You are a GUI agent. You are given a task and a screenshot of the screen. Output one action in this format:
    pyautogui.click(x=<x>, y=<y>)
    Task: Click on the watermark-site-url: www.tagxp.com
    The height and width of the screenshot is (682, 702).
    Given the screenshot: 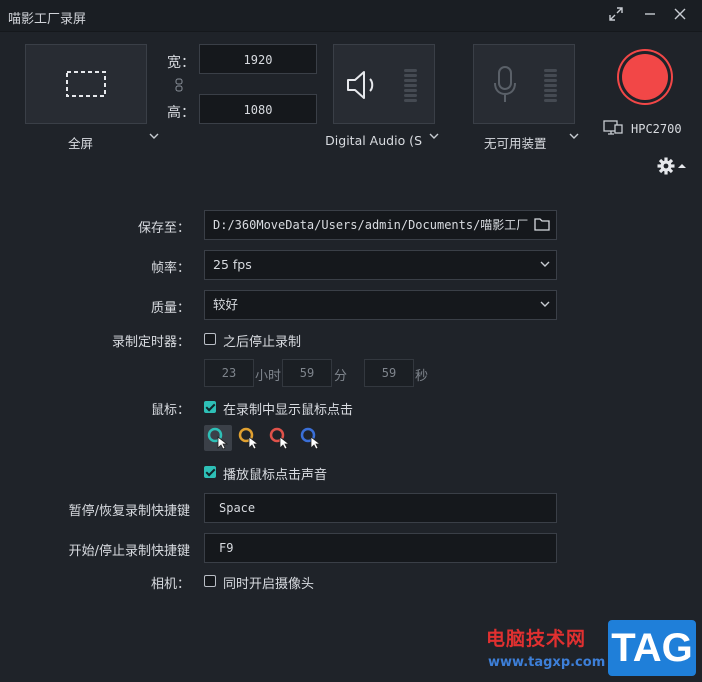 What is the action you would take?
    pyautogui.click(x=547, y=662)
    